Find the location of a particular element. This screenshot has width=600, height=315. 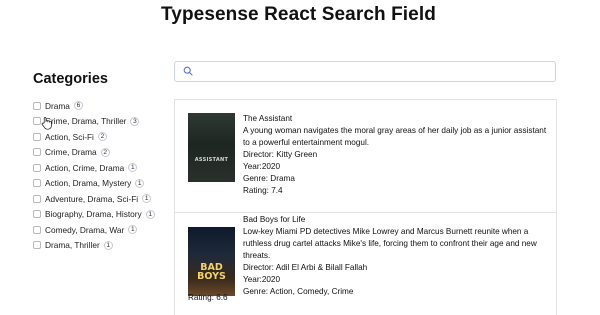

category-item-crime-drama: Crime, Drama 2 is located at coordinates (94, 153).